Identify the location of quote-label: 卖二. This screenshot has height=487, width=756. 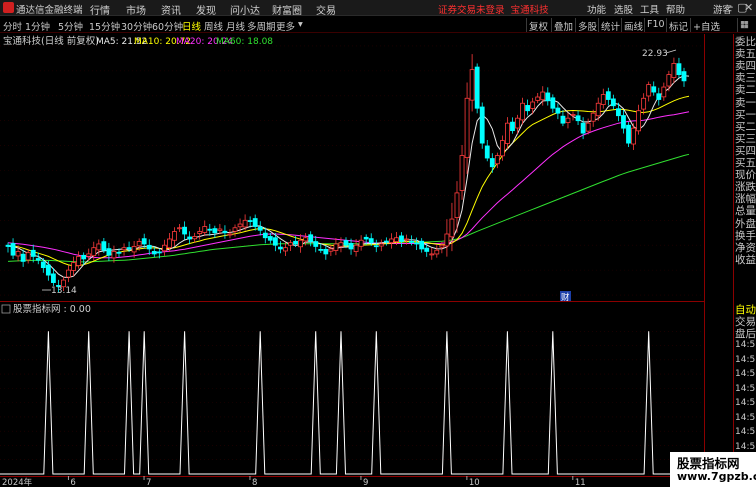
(745, 90).